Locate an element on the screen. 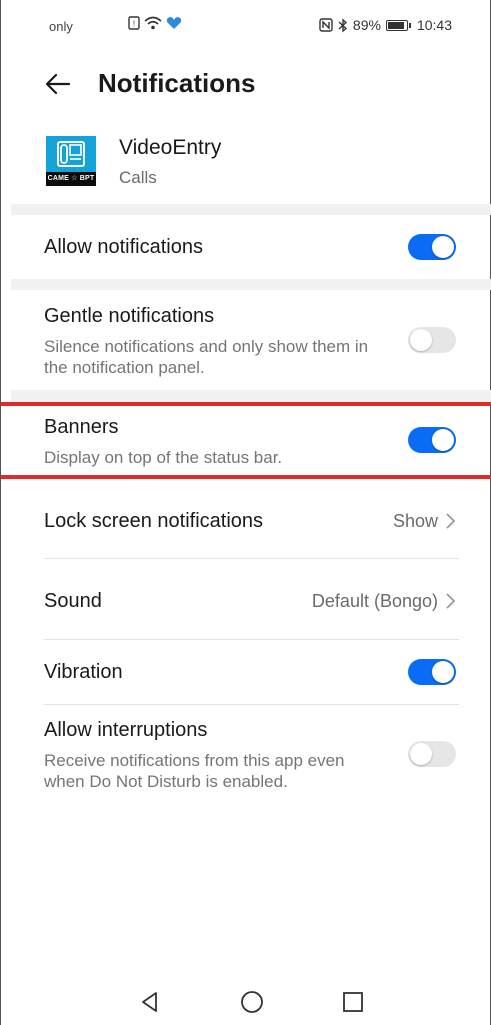 This screenshot has height=1025, width=491. bluetooth-icon is located at coordinates (342, 25).